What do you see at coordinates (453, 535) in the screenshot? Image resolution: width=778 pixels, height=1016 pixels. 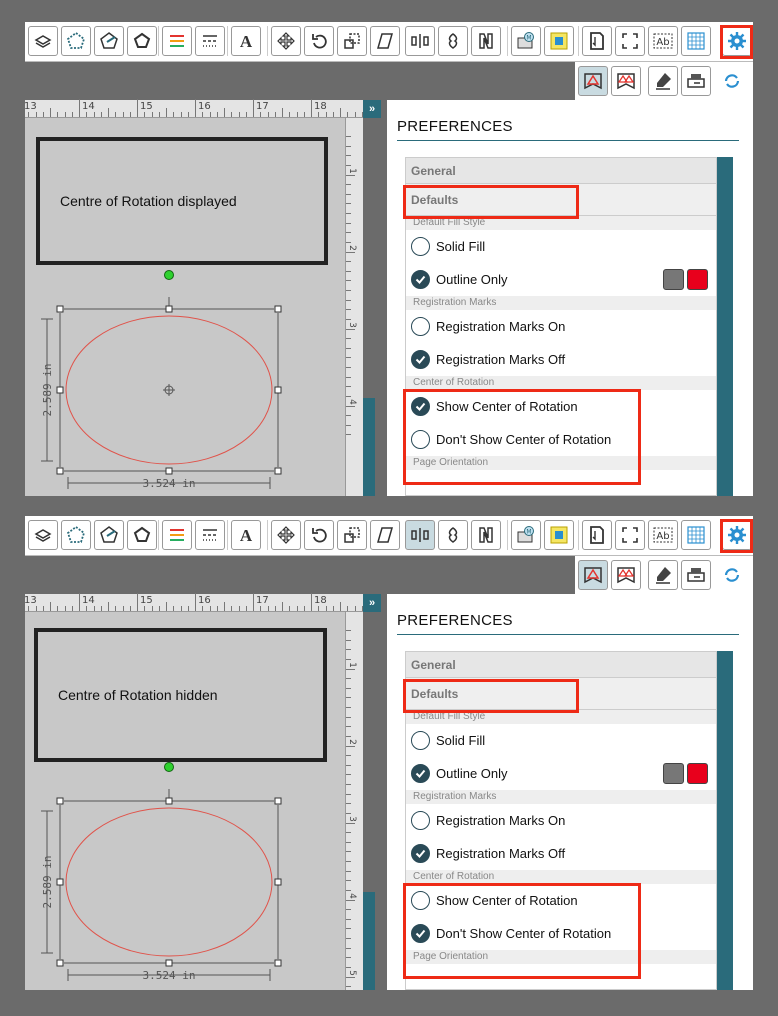 I see `replicate-button` at bounding box center [453, 535].